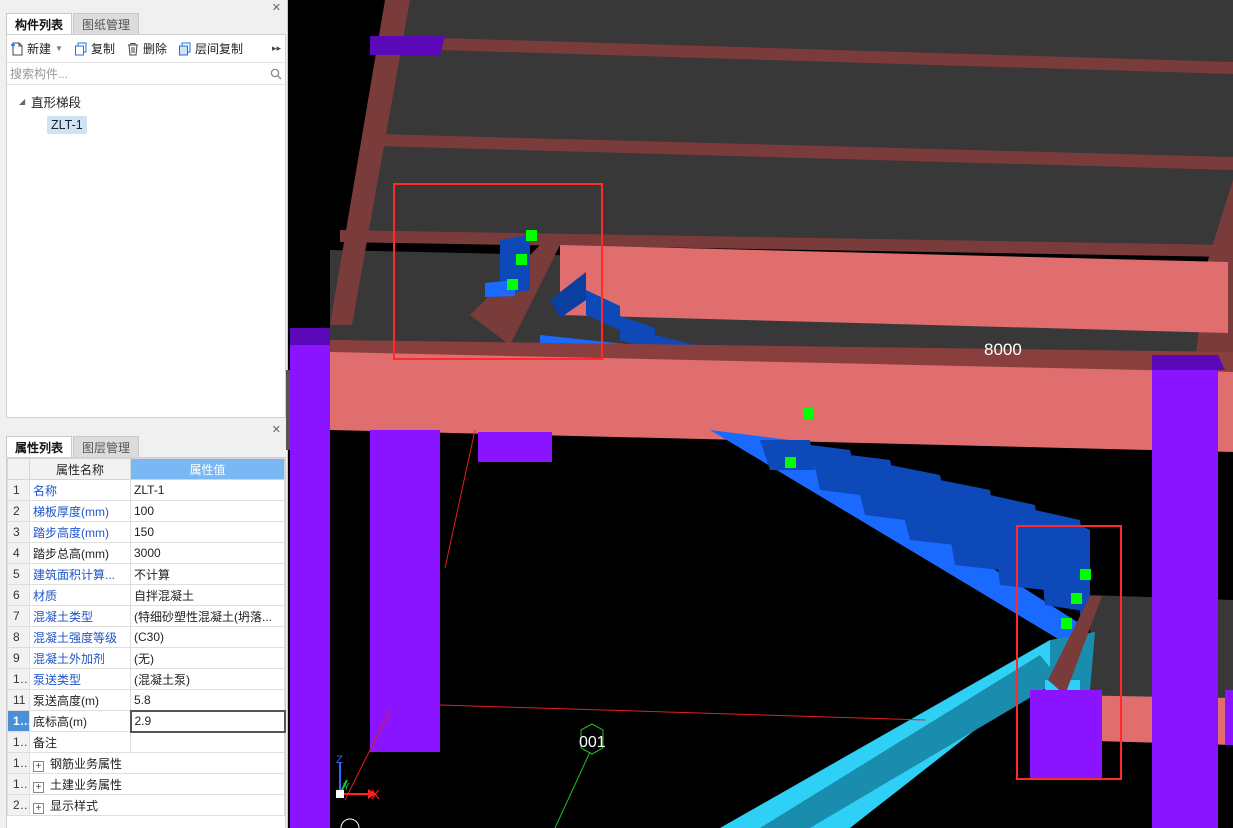 This screenshot has width=1233, height=828. Describe the element at coordinates (18, 595) in the screenshot. I see `row-number: 6` at that location.